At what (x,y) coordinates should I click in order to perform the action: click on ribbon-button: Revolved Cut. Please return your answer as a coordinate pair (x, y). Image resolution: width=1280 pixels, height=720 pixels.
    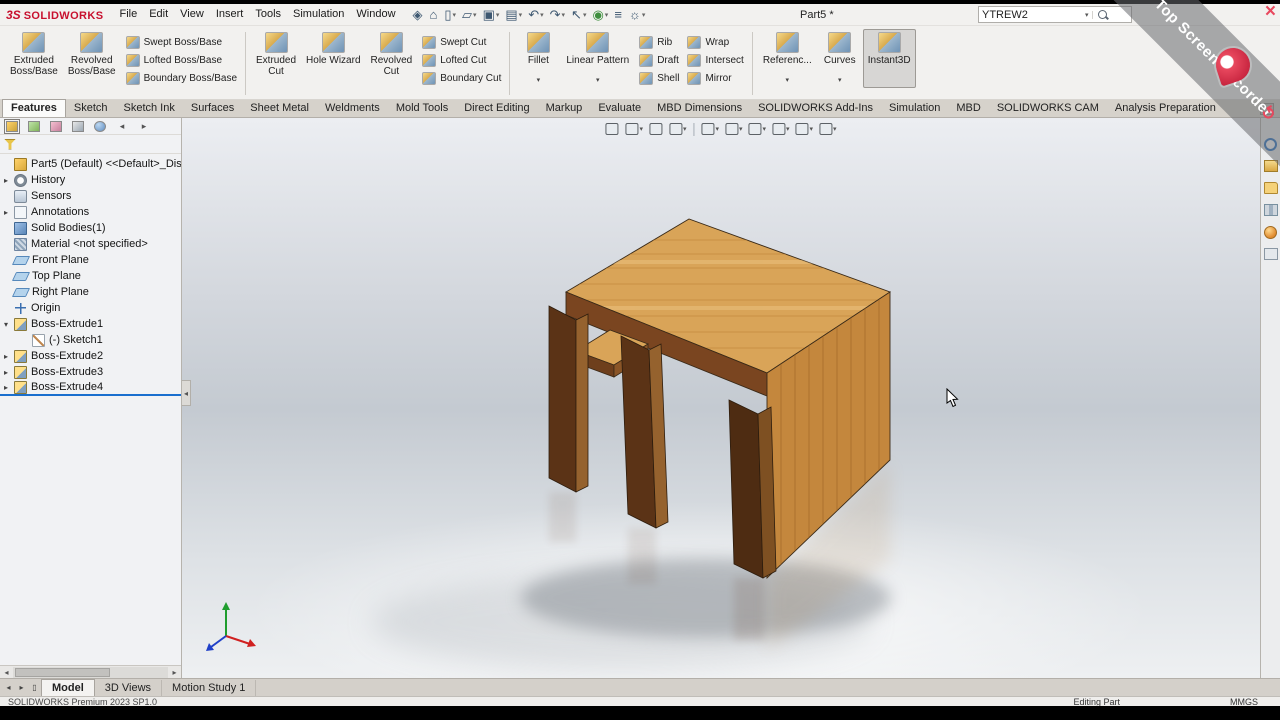
    Looking at the image, I should click on (392, 58).